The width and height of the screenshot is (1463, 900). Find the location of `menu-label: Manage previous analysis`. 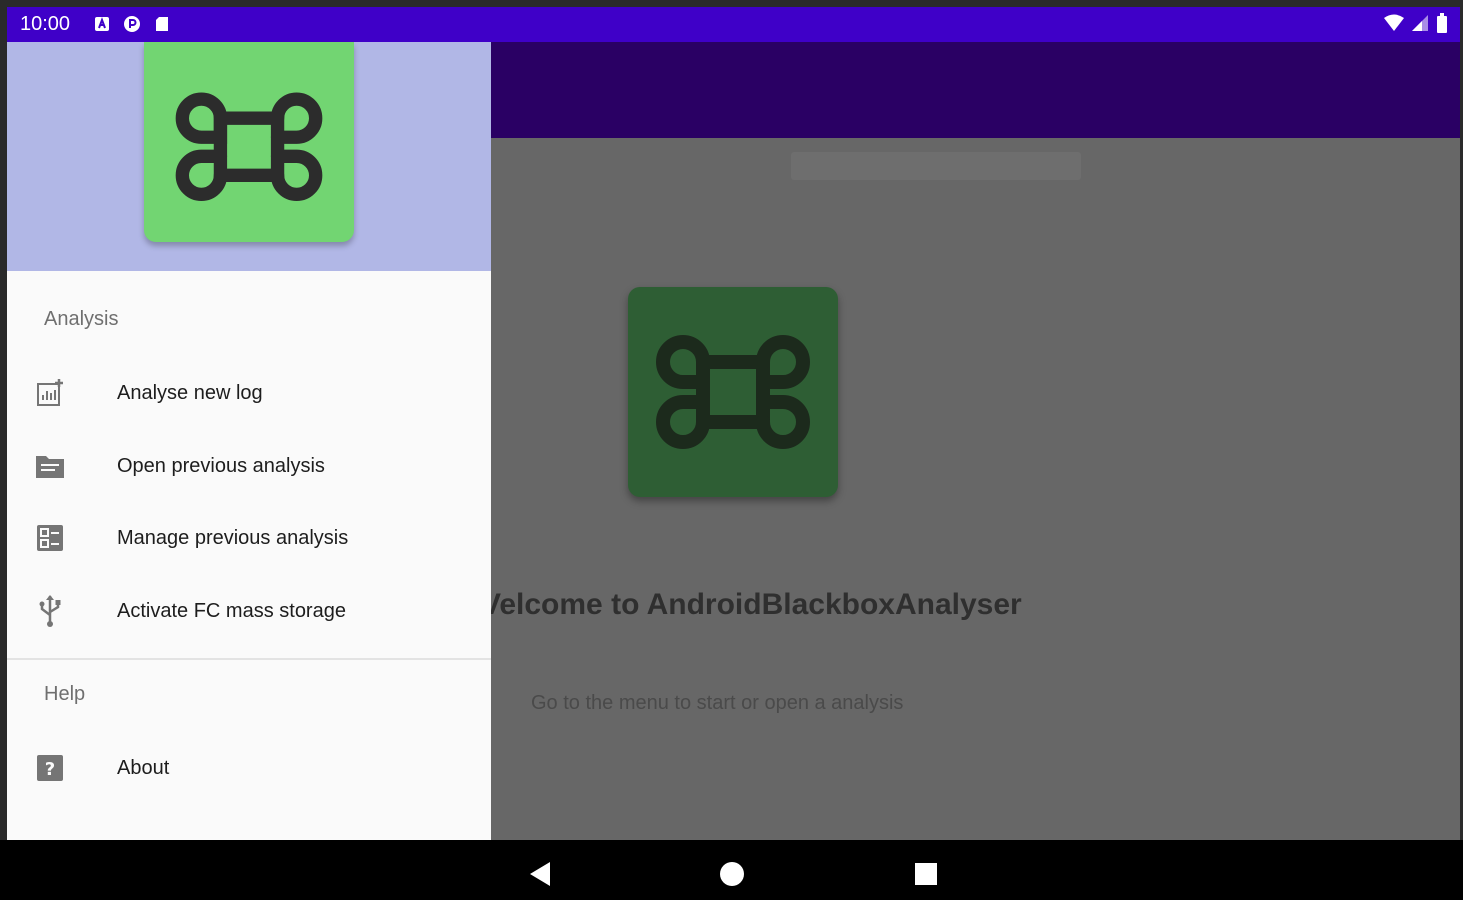

menu-label: Manage previous analysis is located at coordinates (233, 537).